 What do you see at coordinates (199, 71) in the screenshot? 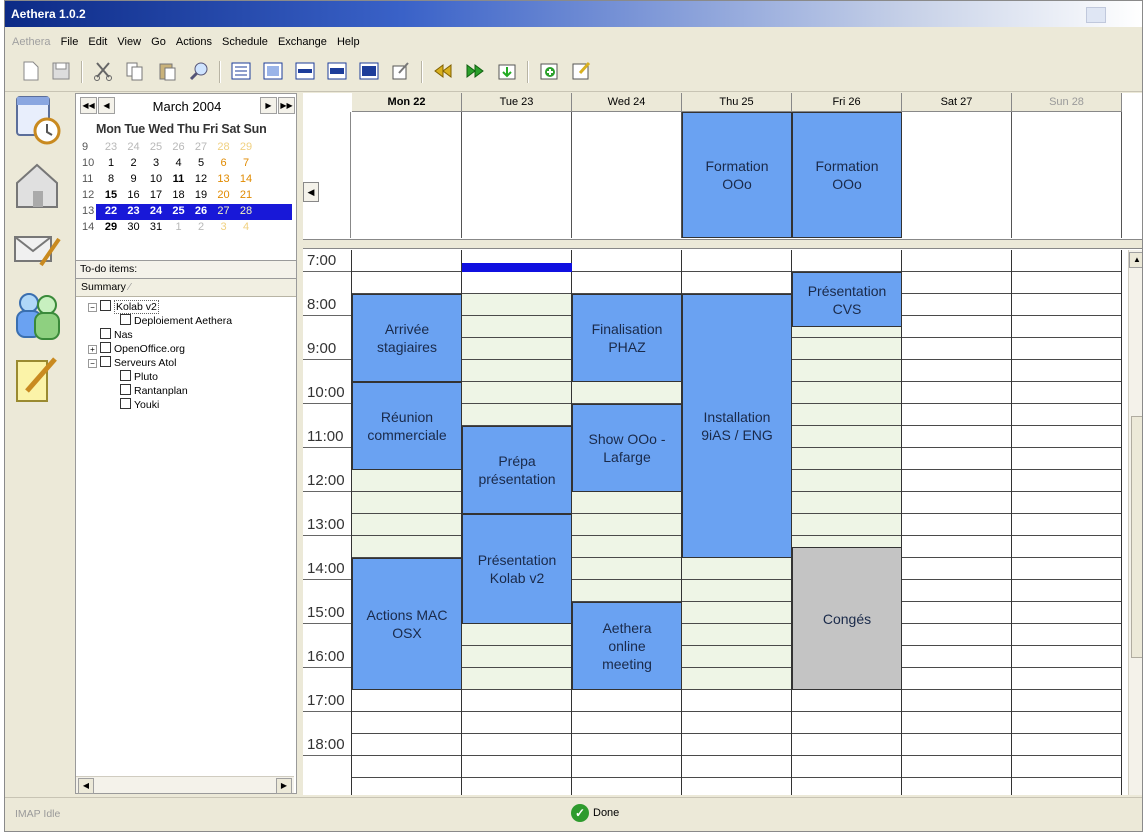
I see `find-icon` at bounding box center [199, 71].